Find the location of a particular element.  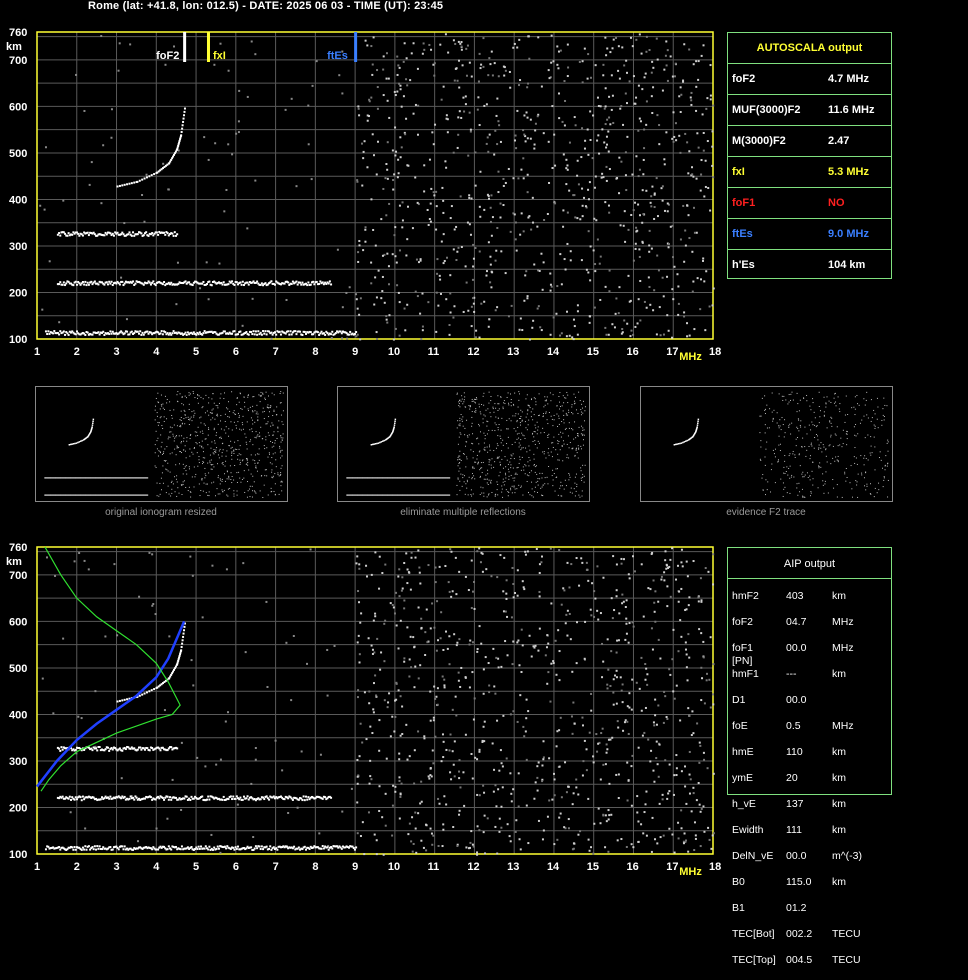

y-tick-label: 200 is located at coordinates (18, 808).